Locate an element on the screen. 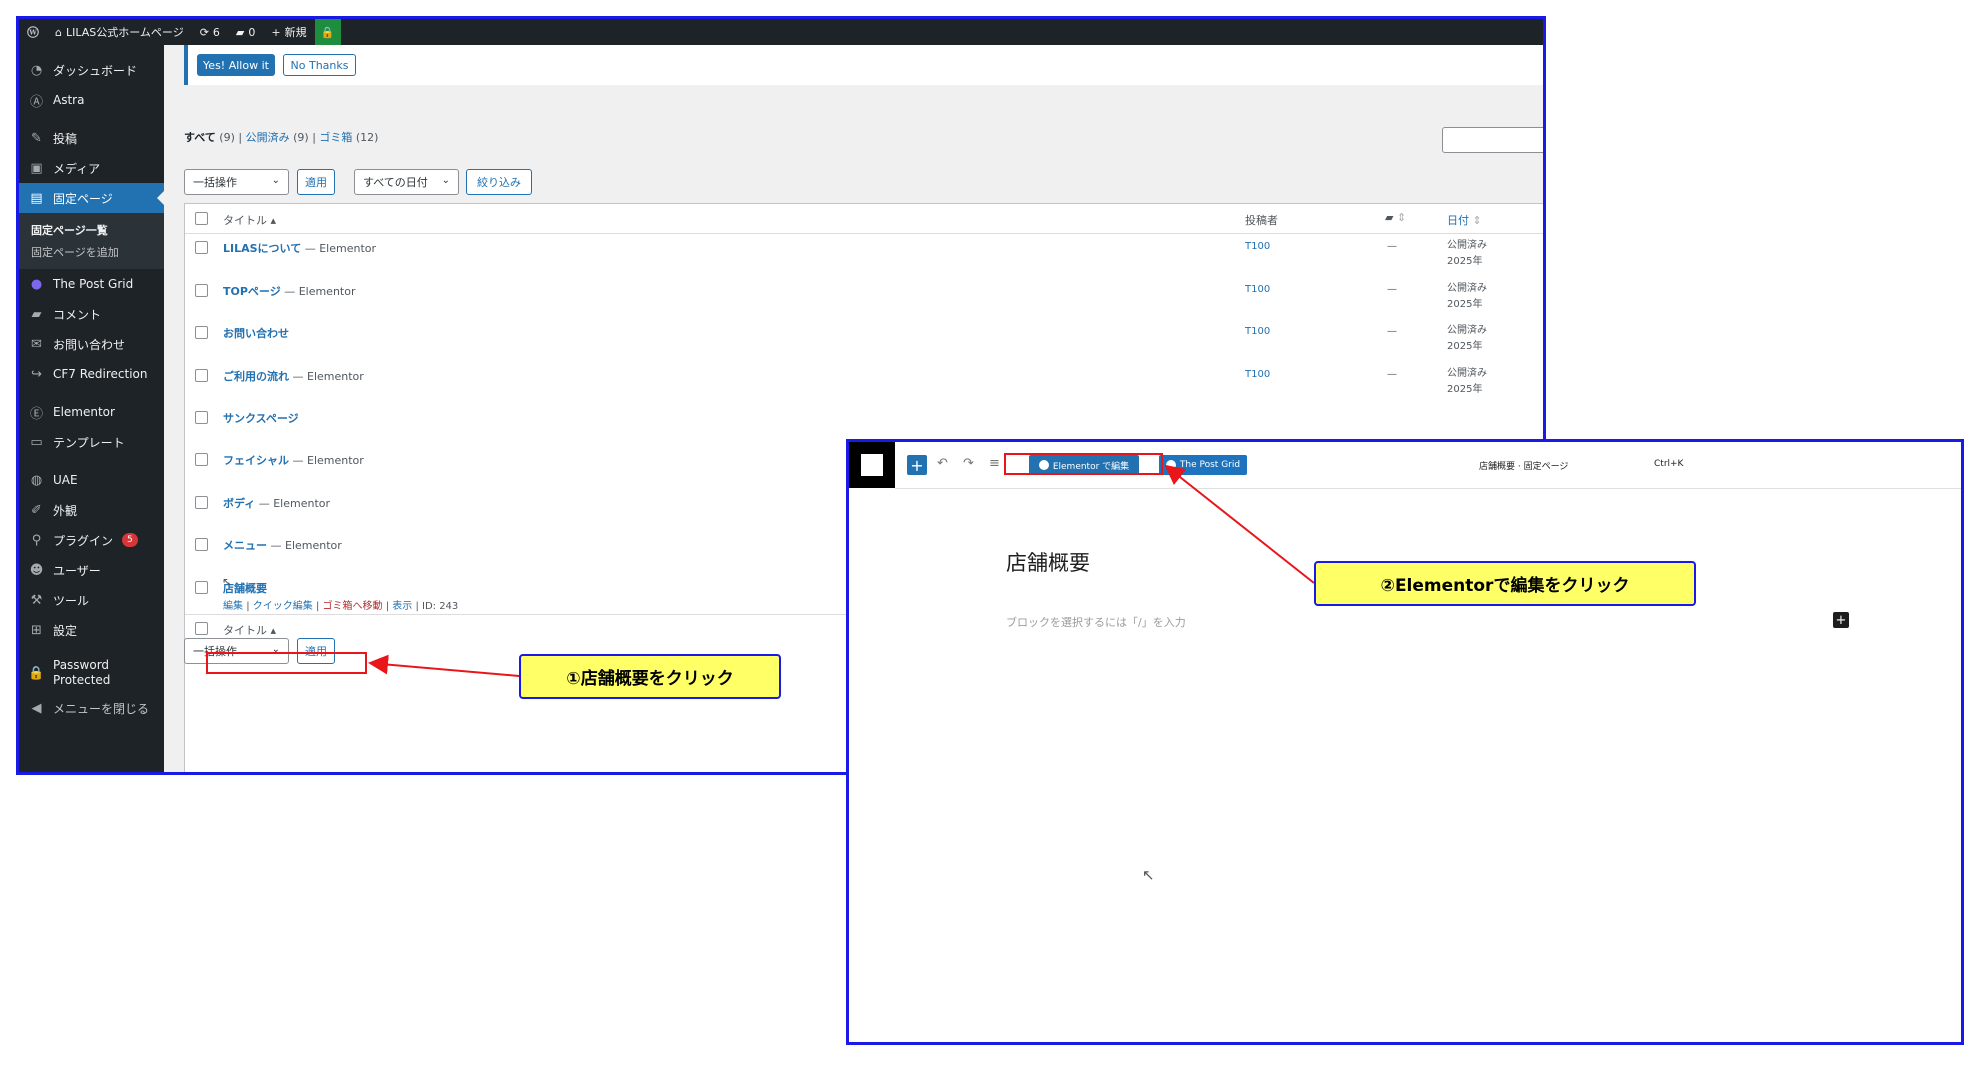  list-view-icon: ≡ is located at coordinates (994, 463).